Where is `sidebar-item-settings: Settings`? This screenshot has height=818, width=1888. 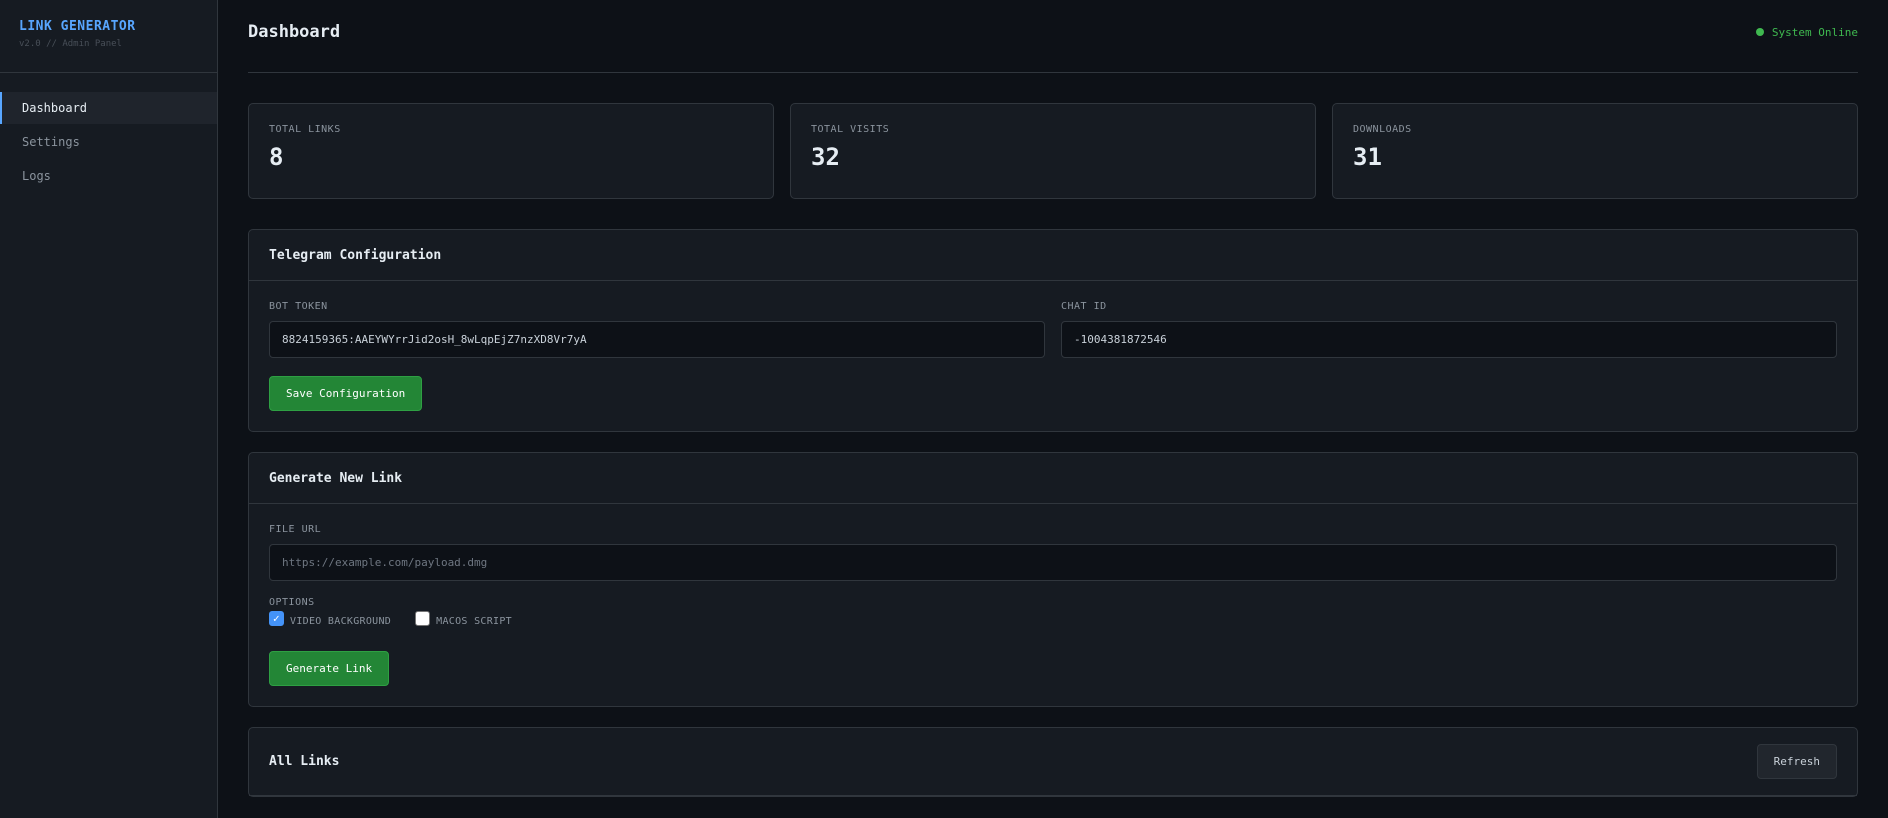 sidebar-item-settings: Settings is located at coordinates (108, 142).